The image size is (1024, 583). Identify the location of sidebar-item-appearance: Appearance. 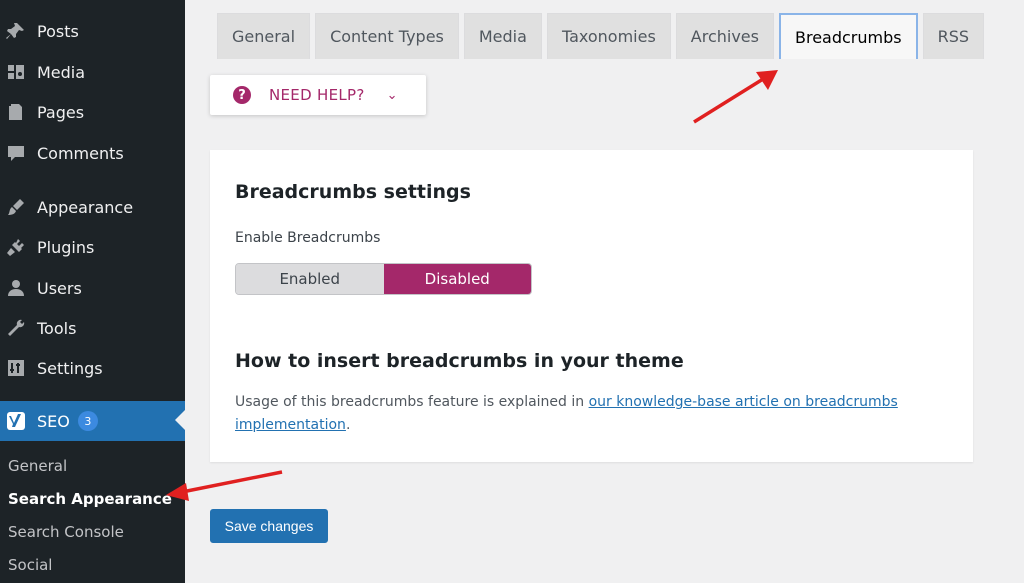
(92, 207).